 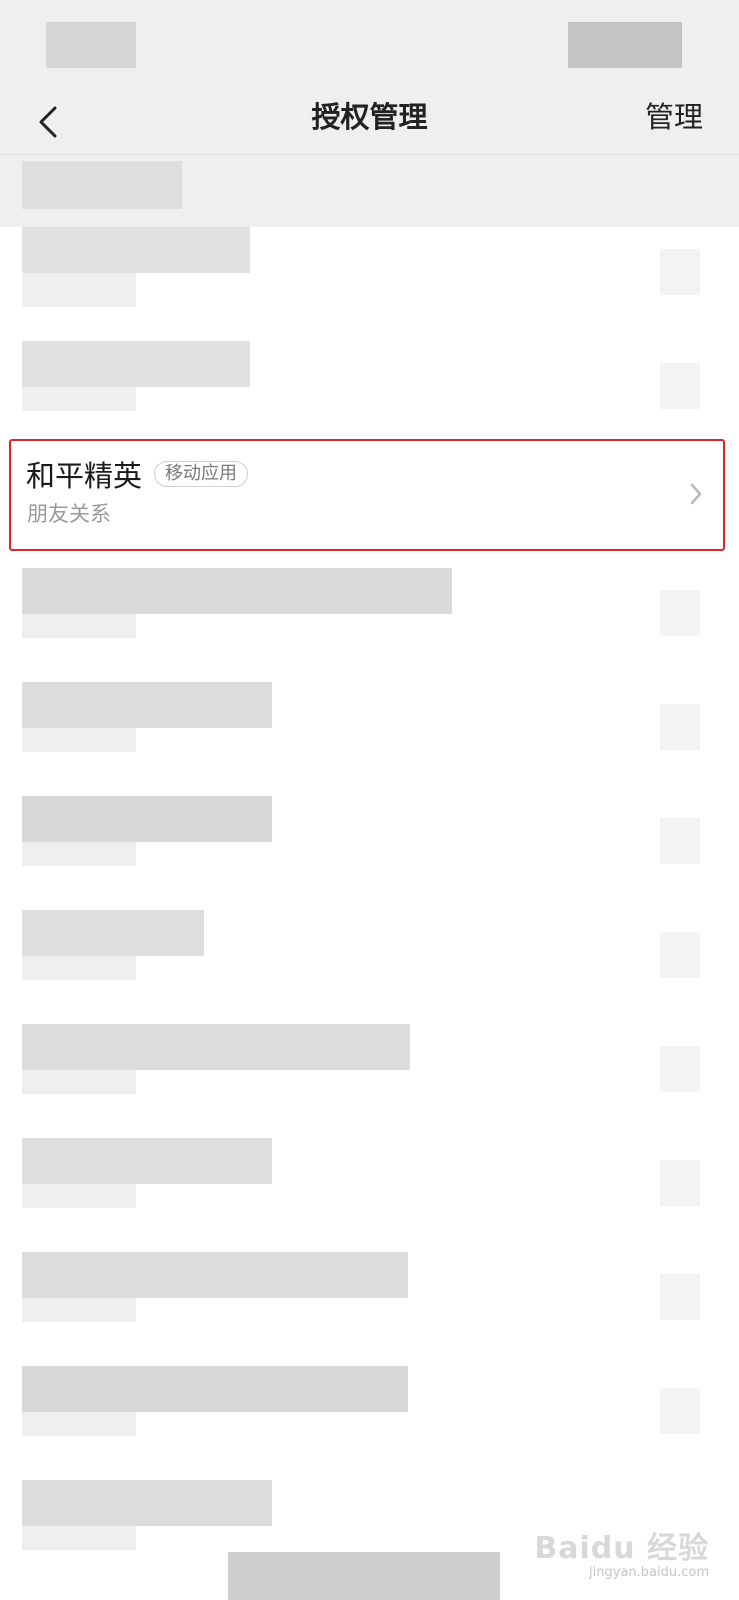 What do you see at coordinates (625, 45) in the screenshot?
I see `status-right-blurred` at bounding box center [625, 45].